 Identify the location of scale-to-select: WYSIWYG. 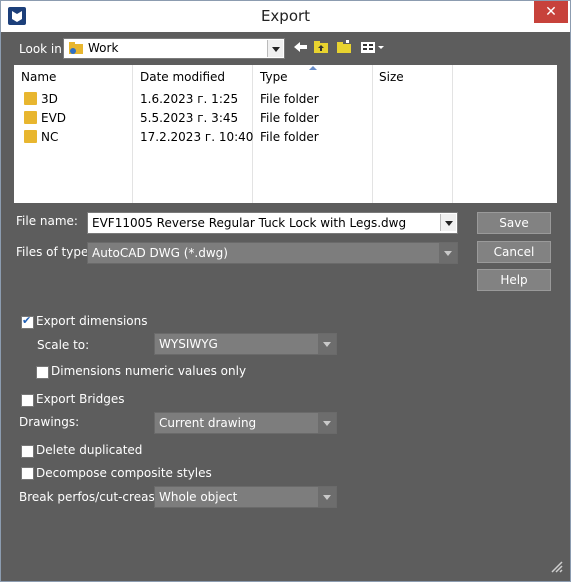
(245, 344).